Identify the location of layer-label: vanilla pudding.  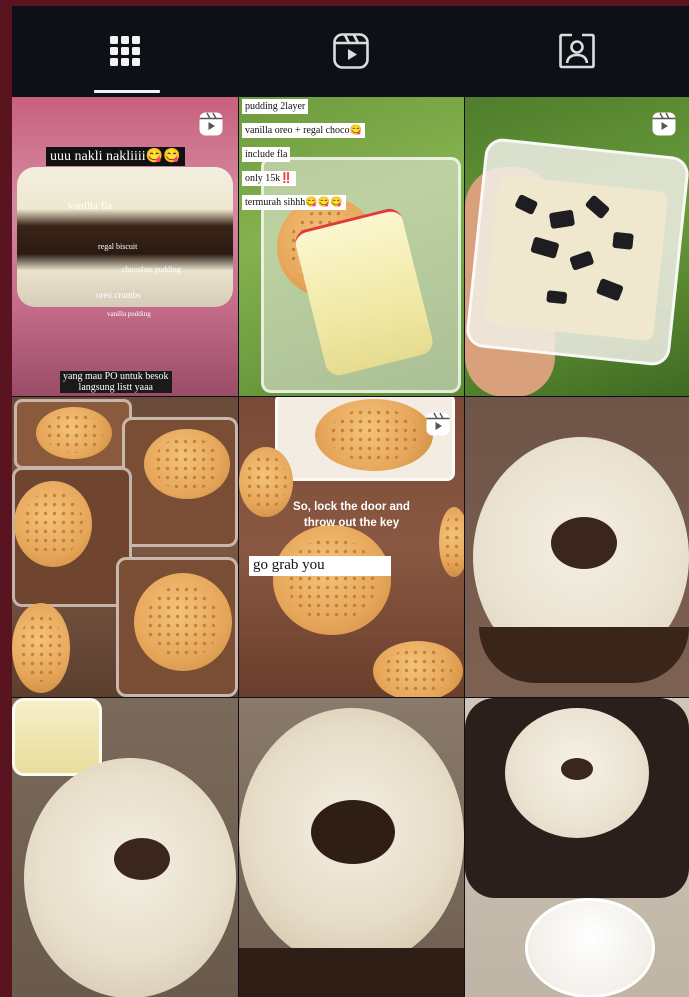
(129, 314).